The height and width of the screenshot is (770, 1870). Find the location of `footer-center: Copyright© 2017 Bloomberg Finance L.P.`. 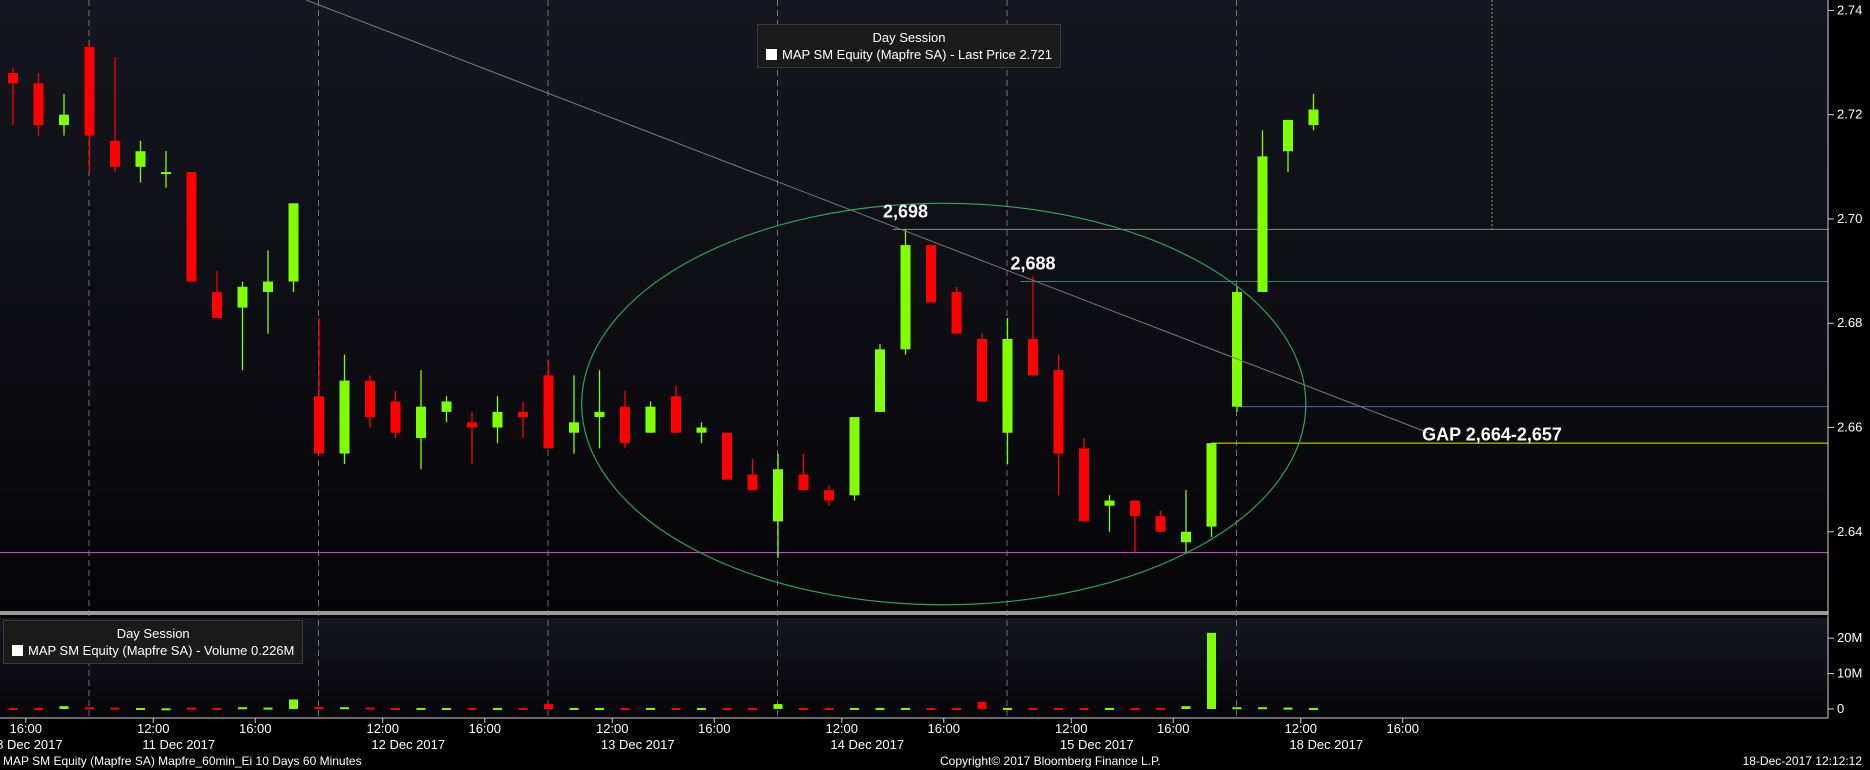

footer-center: Copyright© 2017 Bloomberg Finance L.P. is located at coordinates (1050, 761).